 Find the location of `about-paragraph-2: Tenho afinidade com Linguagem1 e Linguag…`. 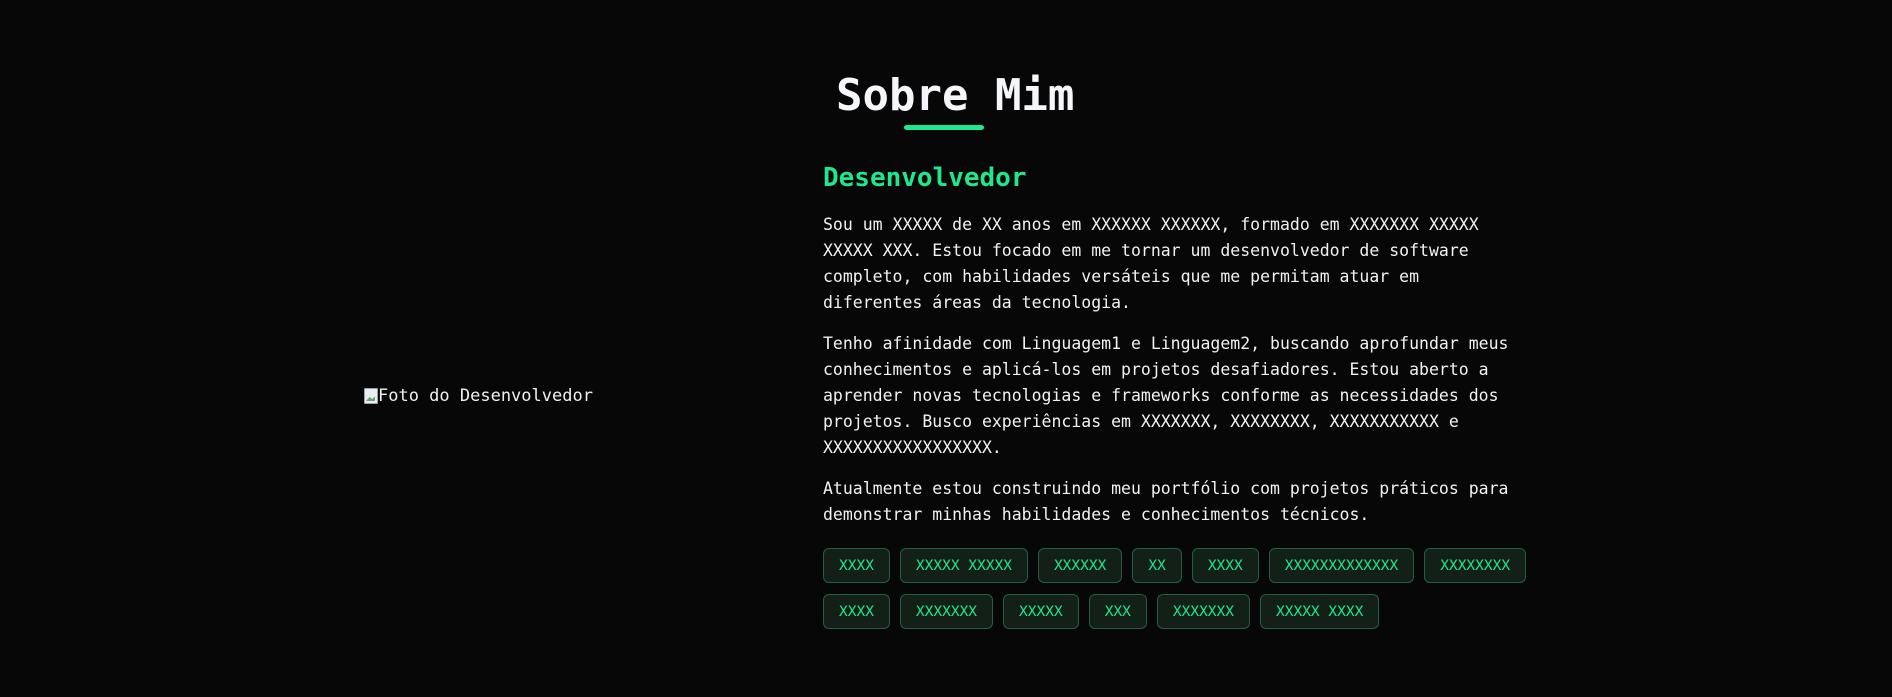

about-paragraph-2: Tenho afinidade com Linguagem1 e Linguag… is located at coordinates (1166, 395).